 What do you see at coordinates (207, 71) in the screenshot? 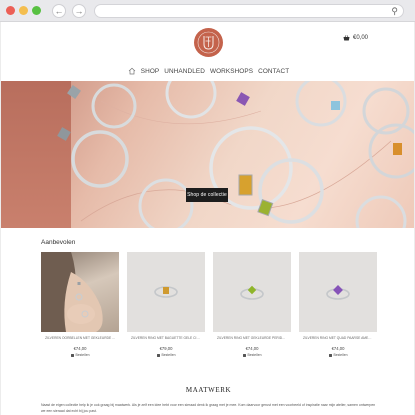
I see `main-navigation: SHOP UNHANDLED WORKSHOPS CONTACT` at bounding box center [207, 71].